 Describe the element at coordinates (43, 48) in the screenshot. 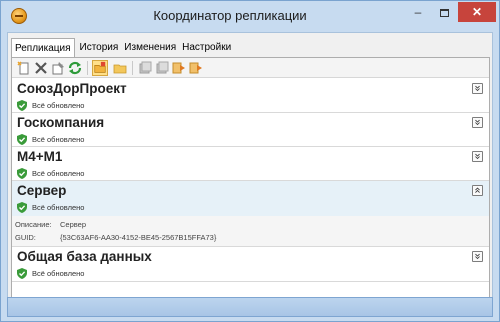

I see `tab-replication: Репликация` at that location.